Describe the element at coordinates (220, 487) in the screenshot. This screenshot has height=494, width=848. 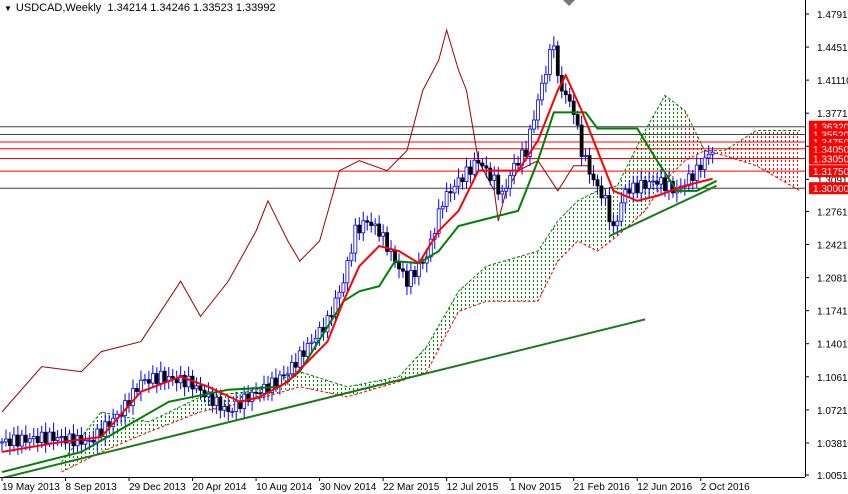
I see `time-tick-label: 20 Apr 2014` at that location.